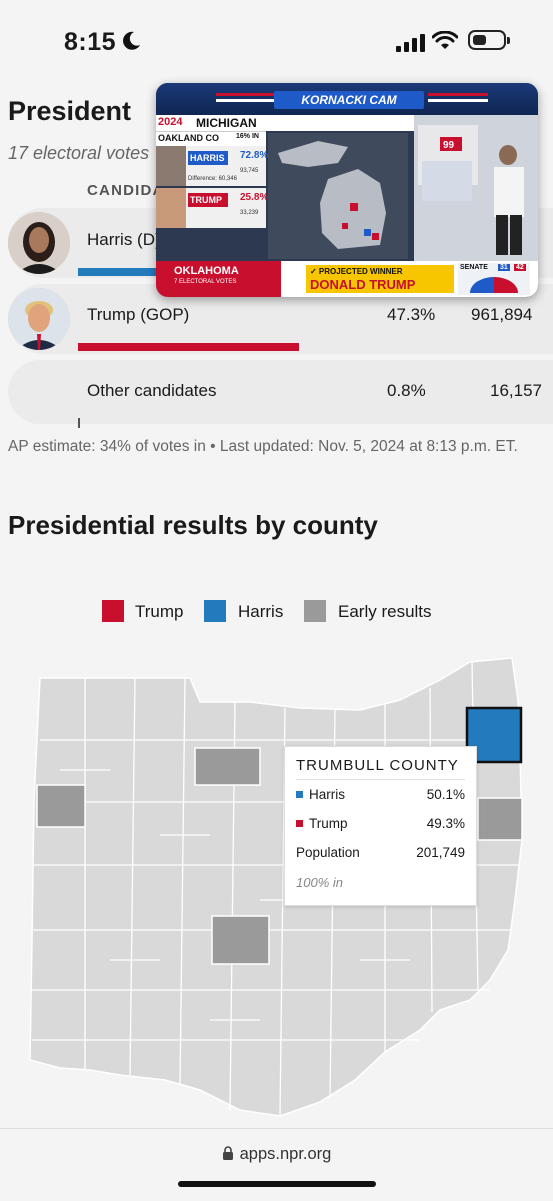 This screenshot has height=1201, width=553. Describe the element at coordinates (113, 611) in the screenshot. I see `legend-swatch-trump` at that location.